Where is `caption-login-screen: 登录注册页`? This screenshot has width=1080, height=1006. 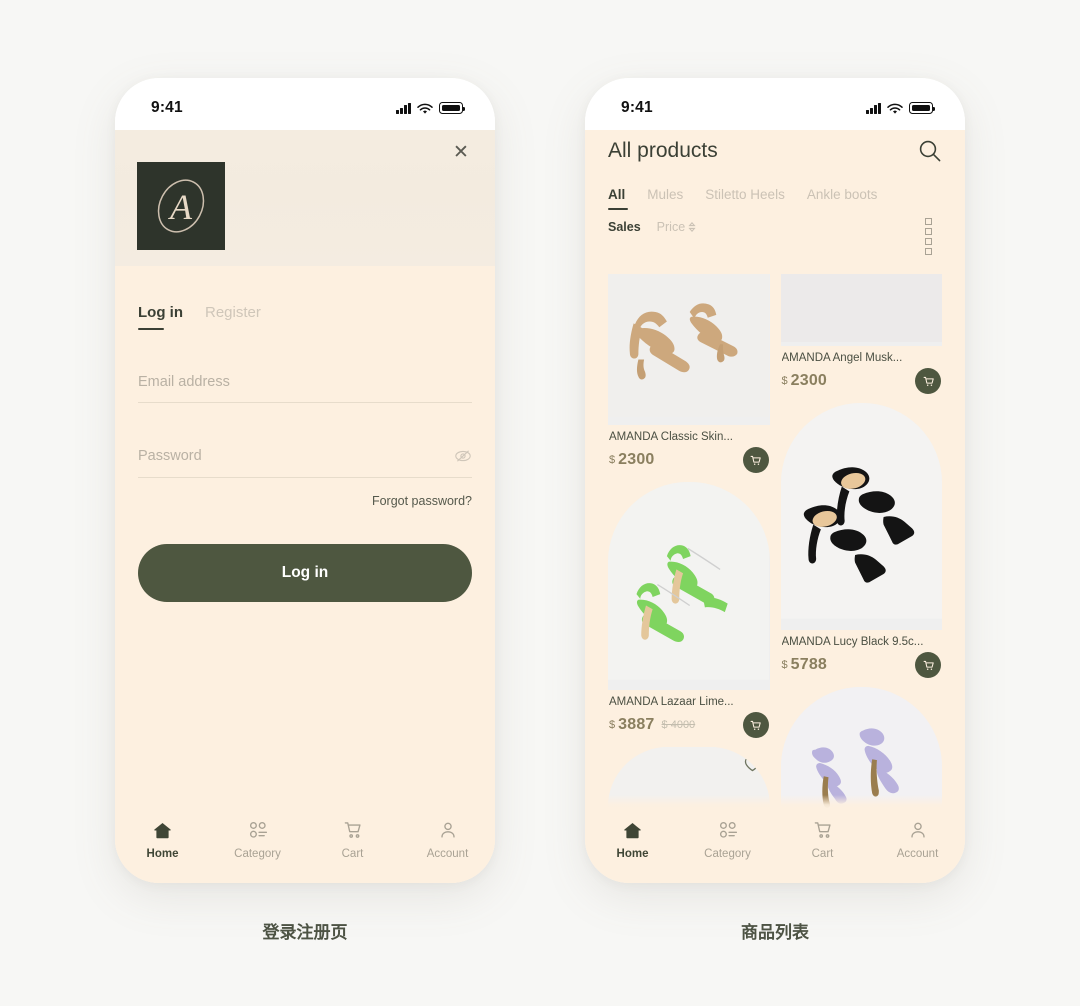
caption-login-screen: 登录注册页 is located at coordinates (305, 933).